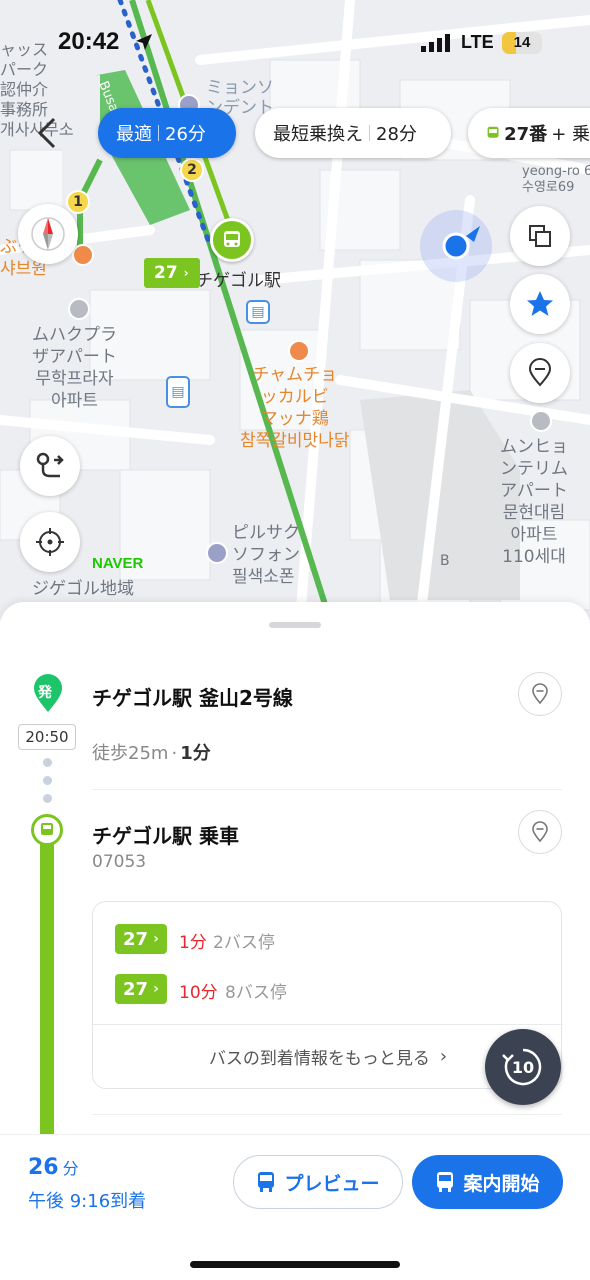  Describe the element at coordinates (195, 753) in the screenshot. I see `walk-time: 1分` at that location.